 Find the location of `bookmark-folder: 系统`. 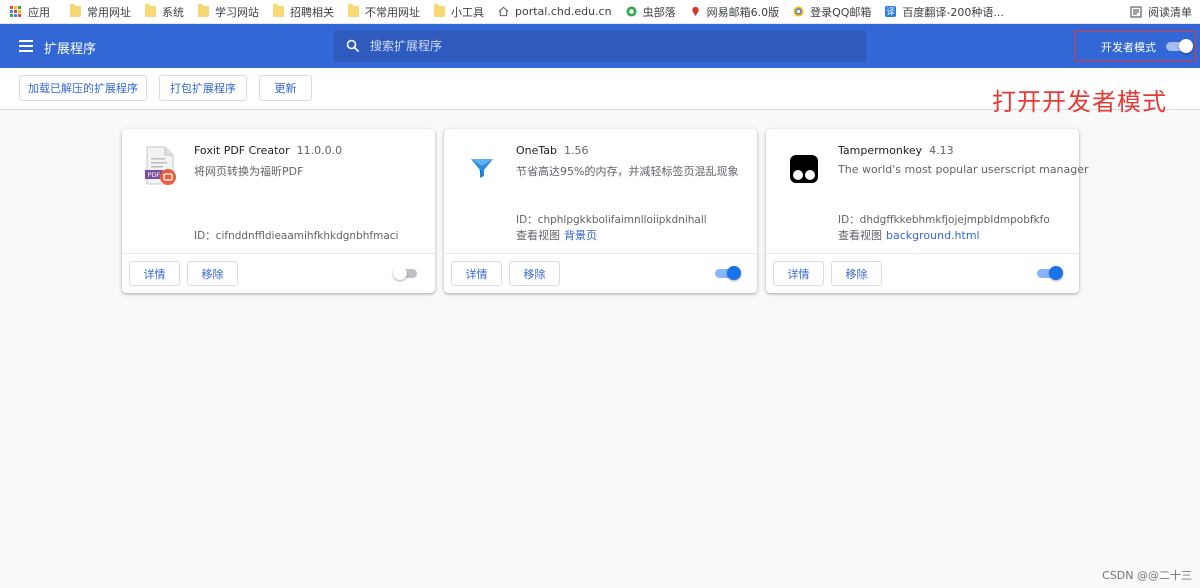

bookmark-folder: 系统 is located at coordinates (164, 12).